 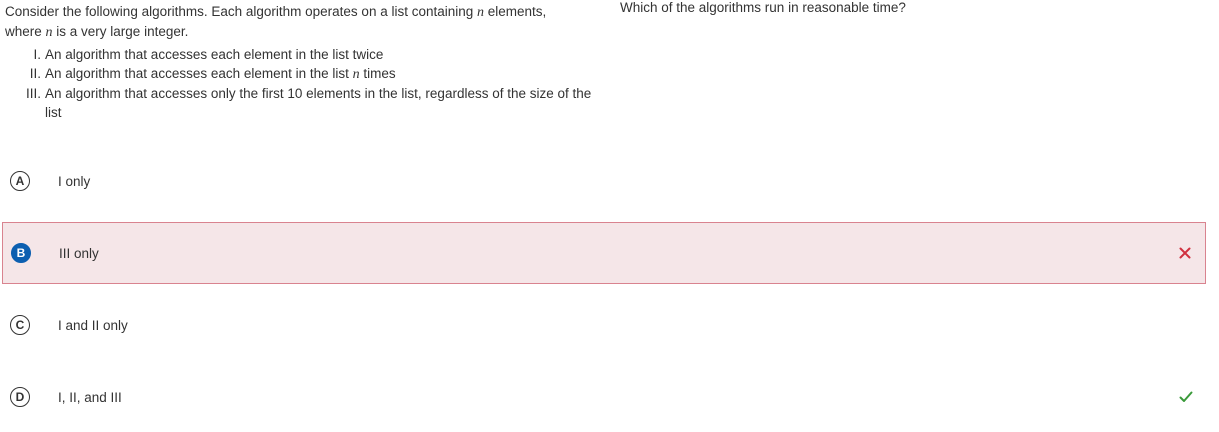 What do you see at coordinates (604, 253) in the screenshot?
I see `answer-choice-b: B III only` at bounding box center [604, 253].